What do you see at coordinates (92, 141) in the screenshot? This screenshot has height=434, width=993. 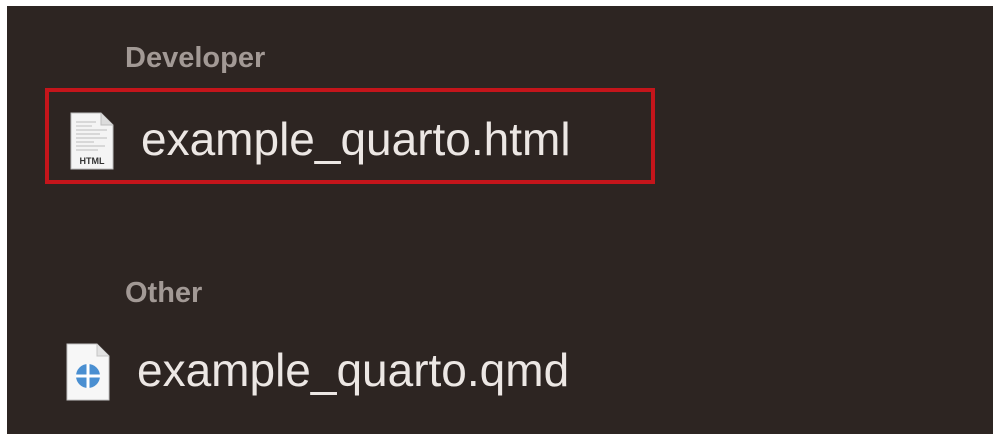 I see `html-document-icon: HTML` at bounding box center [92, 141].